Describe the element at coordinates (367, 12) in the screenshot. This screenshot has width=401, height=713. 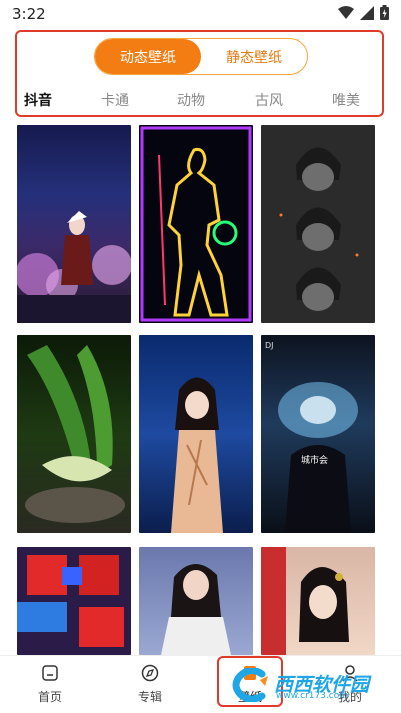
I see `signal-icon` at that location.